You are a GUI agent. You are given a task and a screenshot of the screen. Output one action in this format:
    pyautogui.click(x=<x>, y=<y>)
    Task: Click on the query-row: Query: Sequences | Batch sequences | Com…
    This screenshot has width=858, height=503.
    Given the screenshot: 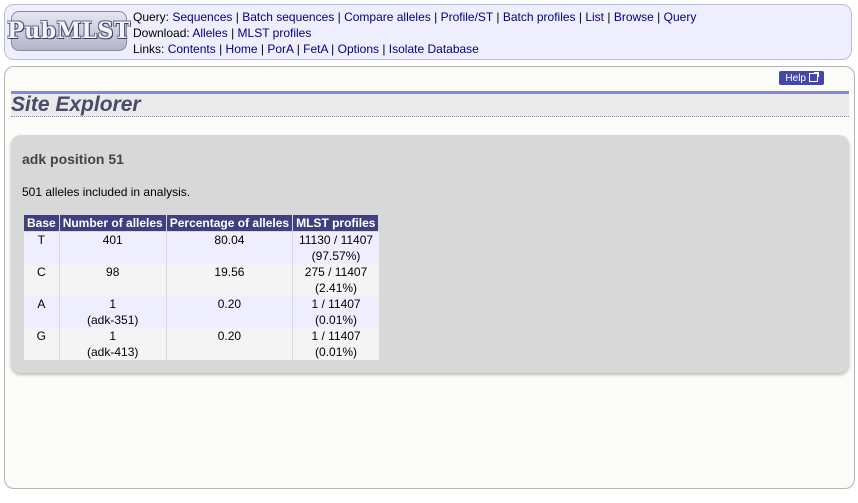 What is the action you would take?
    pyautogui.click(x=415, y=17)
    